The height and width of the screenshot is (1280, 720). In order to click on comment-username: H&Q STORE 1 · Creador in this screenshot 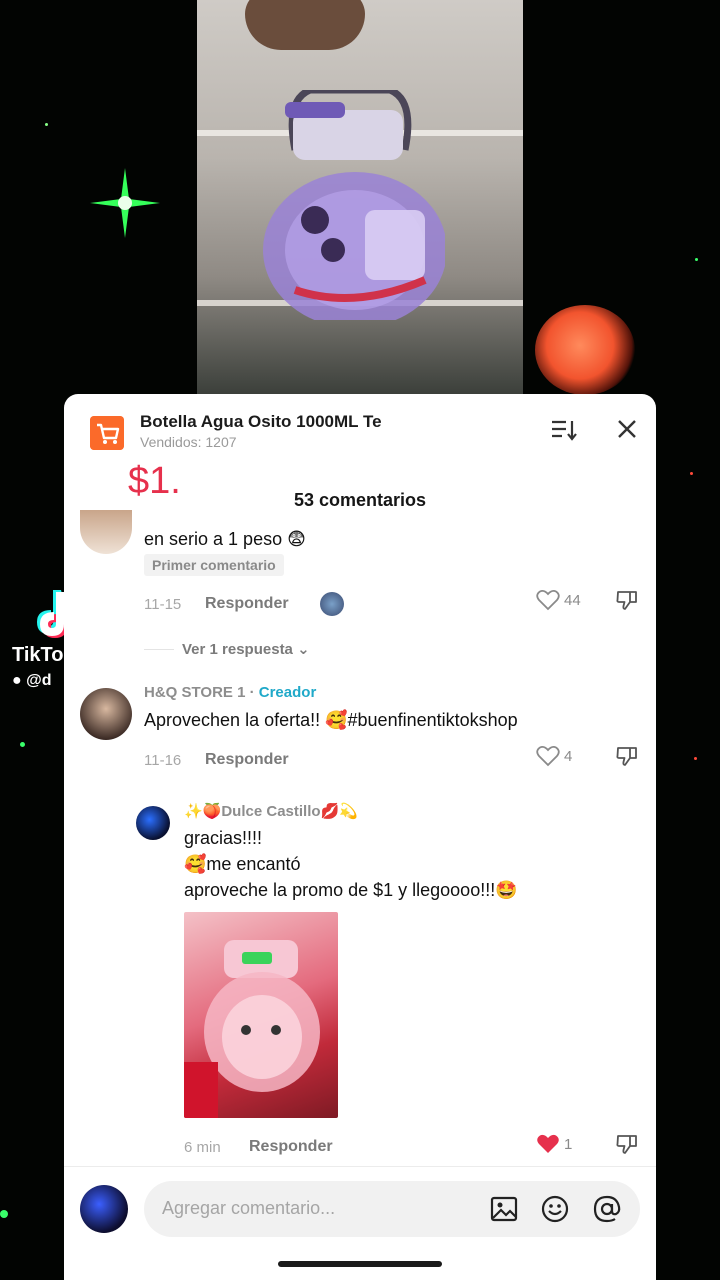, I will do `click(230, 692)`.